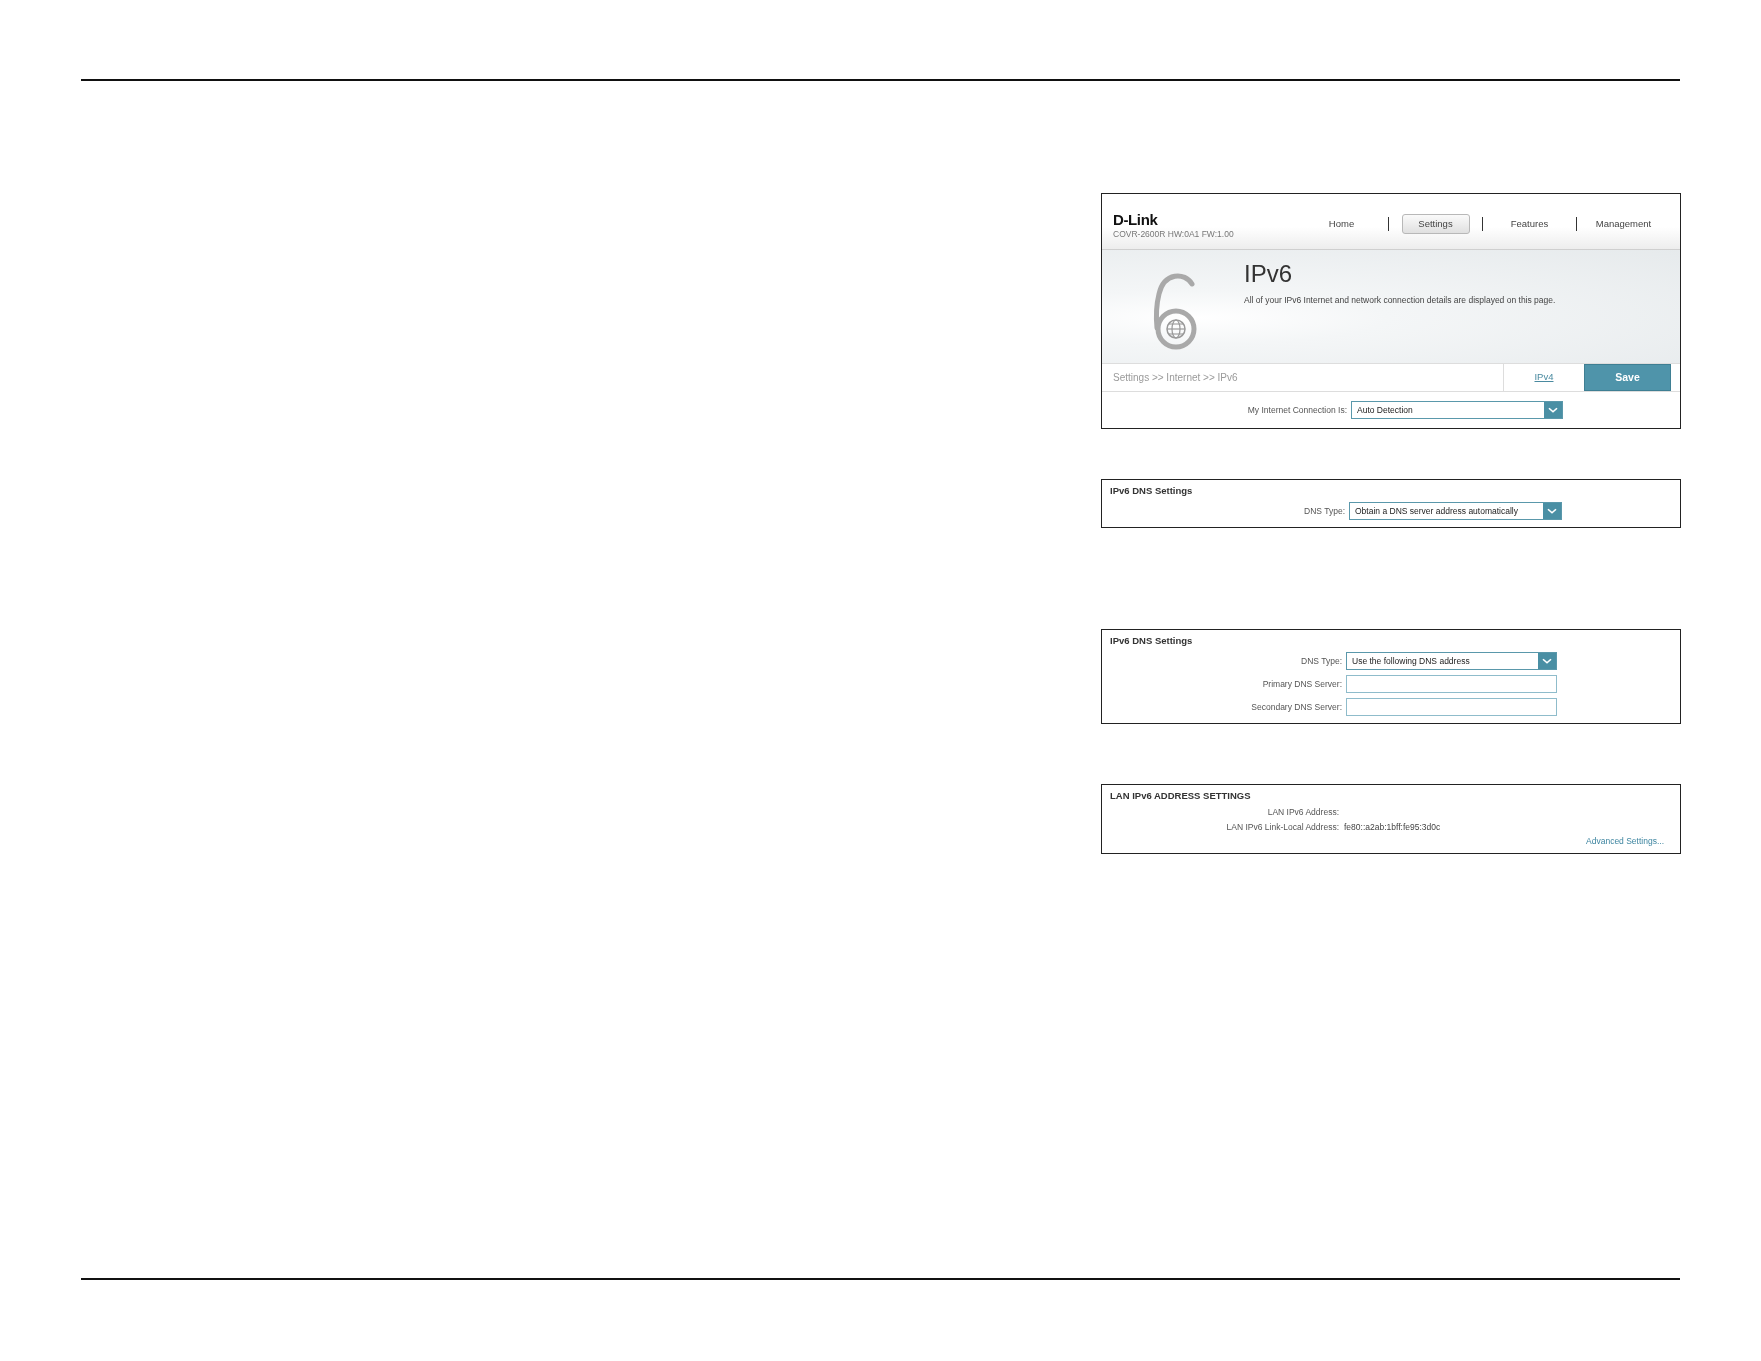  Describe the element at coordinates (1392, 827) in the screenshot. I see `field-value: fe80::a2ab:1bff:fe95:3d0c` at that location.